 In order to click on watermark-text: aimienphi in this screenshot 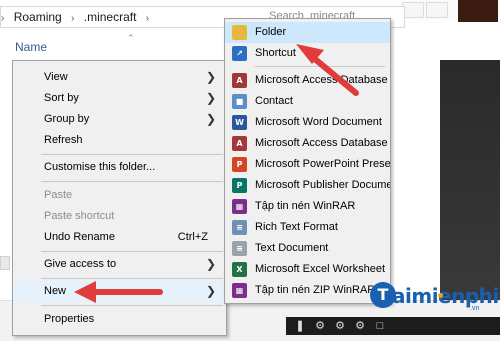, I will do `click(445, 296)`.